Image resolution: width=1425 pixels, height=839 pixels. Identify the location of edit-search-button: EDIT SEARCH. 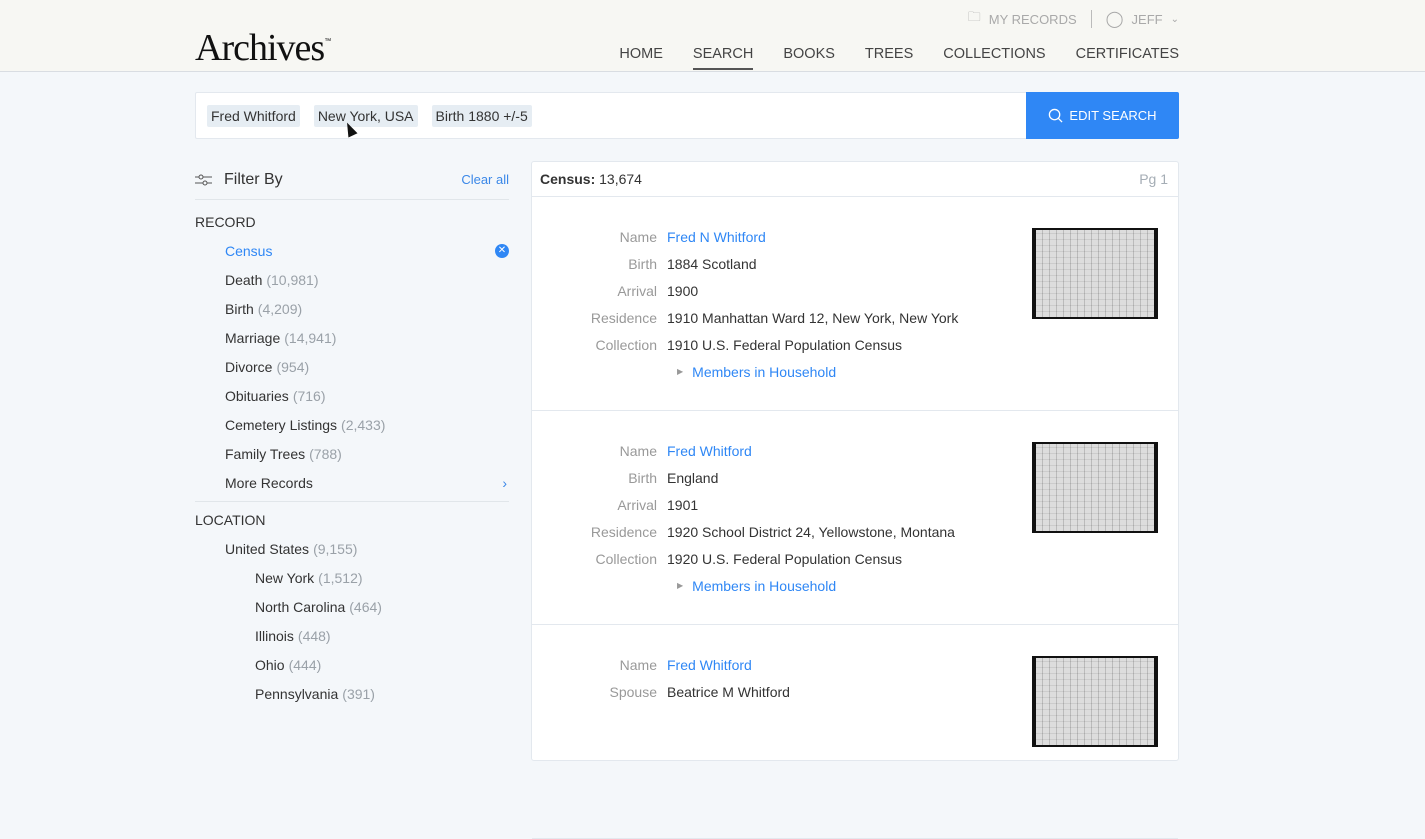
(1102, 115).